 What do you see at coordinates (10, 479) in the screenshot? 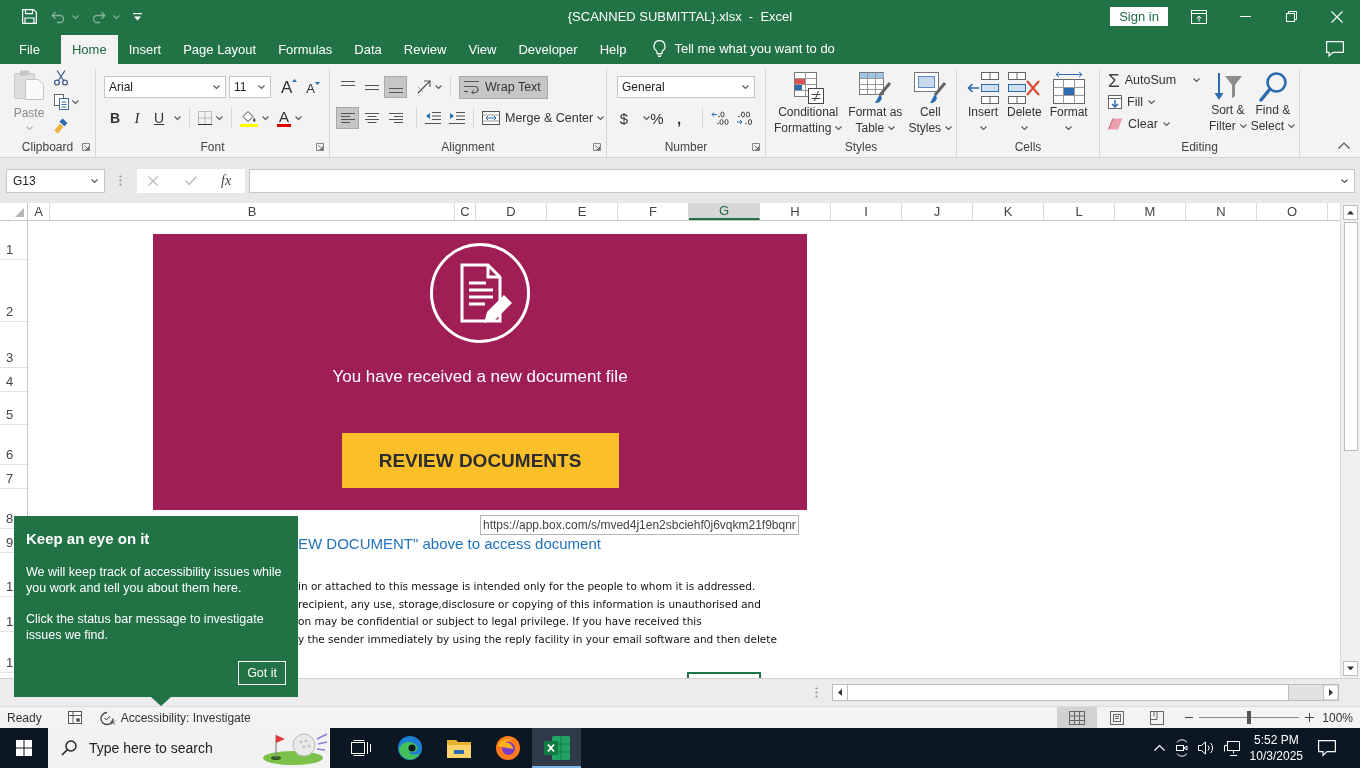
I see `row-header: 7` at bounding box center [10, 479].